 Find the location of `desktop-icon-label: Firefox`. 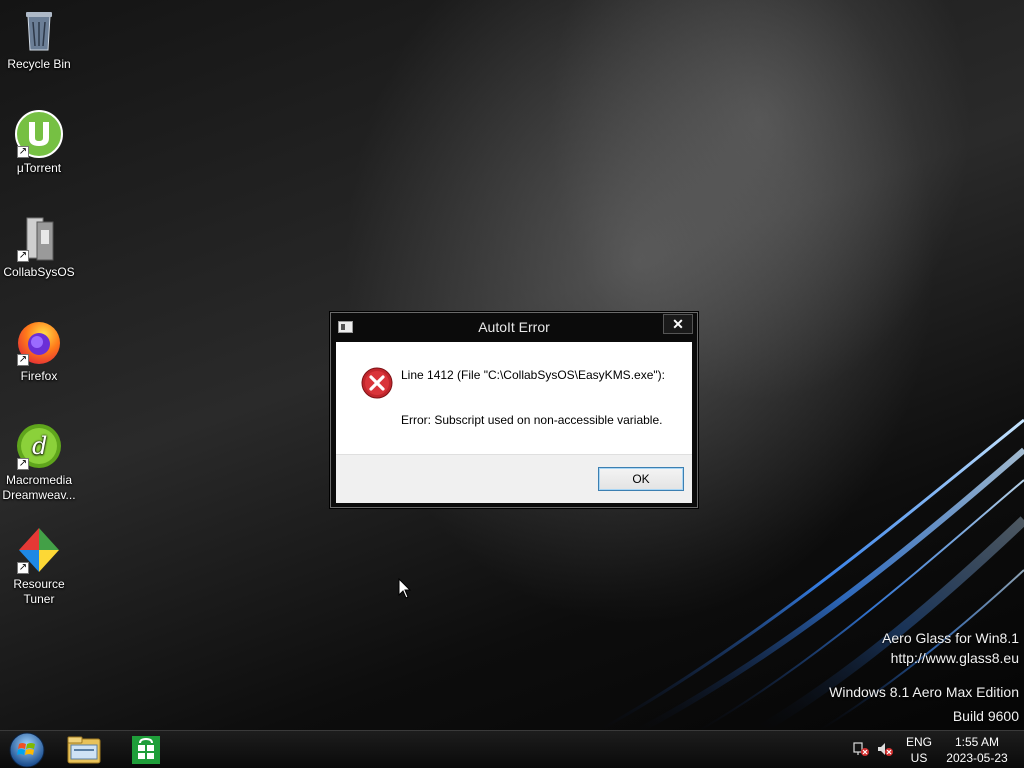

desktop-icon-label: Firefox is located at coordinates (39, 376).